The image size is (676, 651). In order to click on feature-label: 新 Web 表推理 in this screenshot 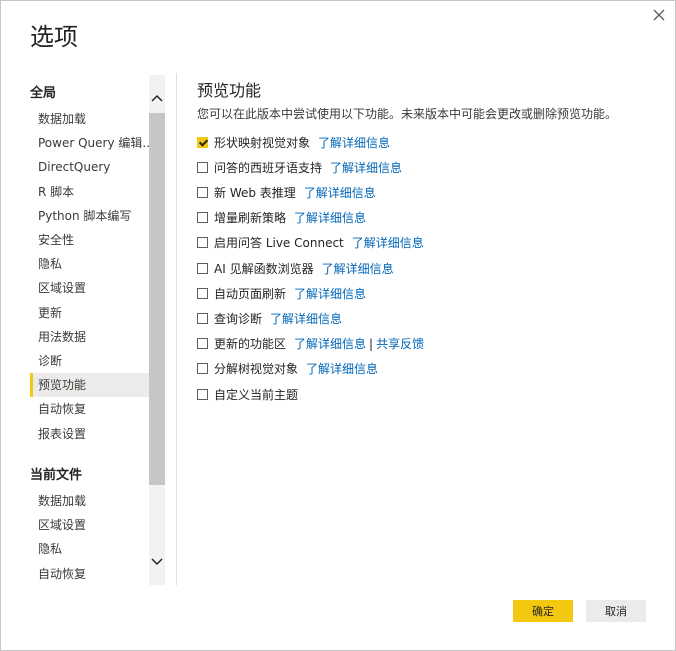, I will do `click(255, 192)`.